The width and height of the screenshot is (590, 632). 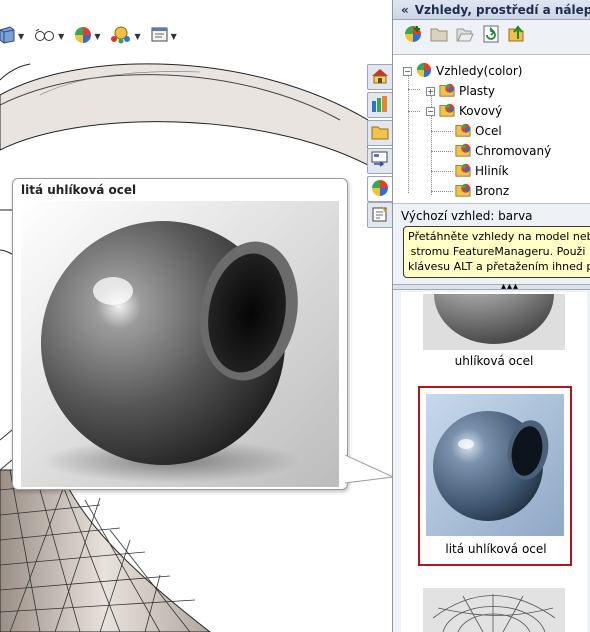 I want to click on up-level-icon, so click(x=517, y=35).